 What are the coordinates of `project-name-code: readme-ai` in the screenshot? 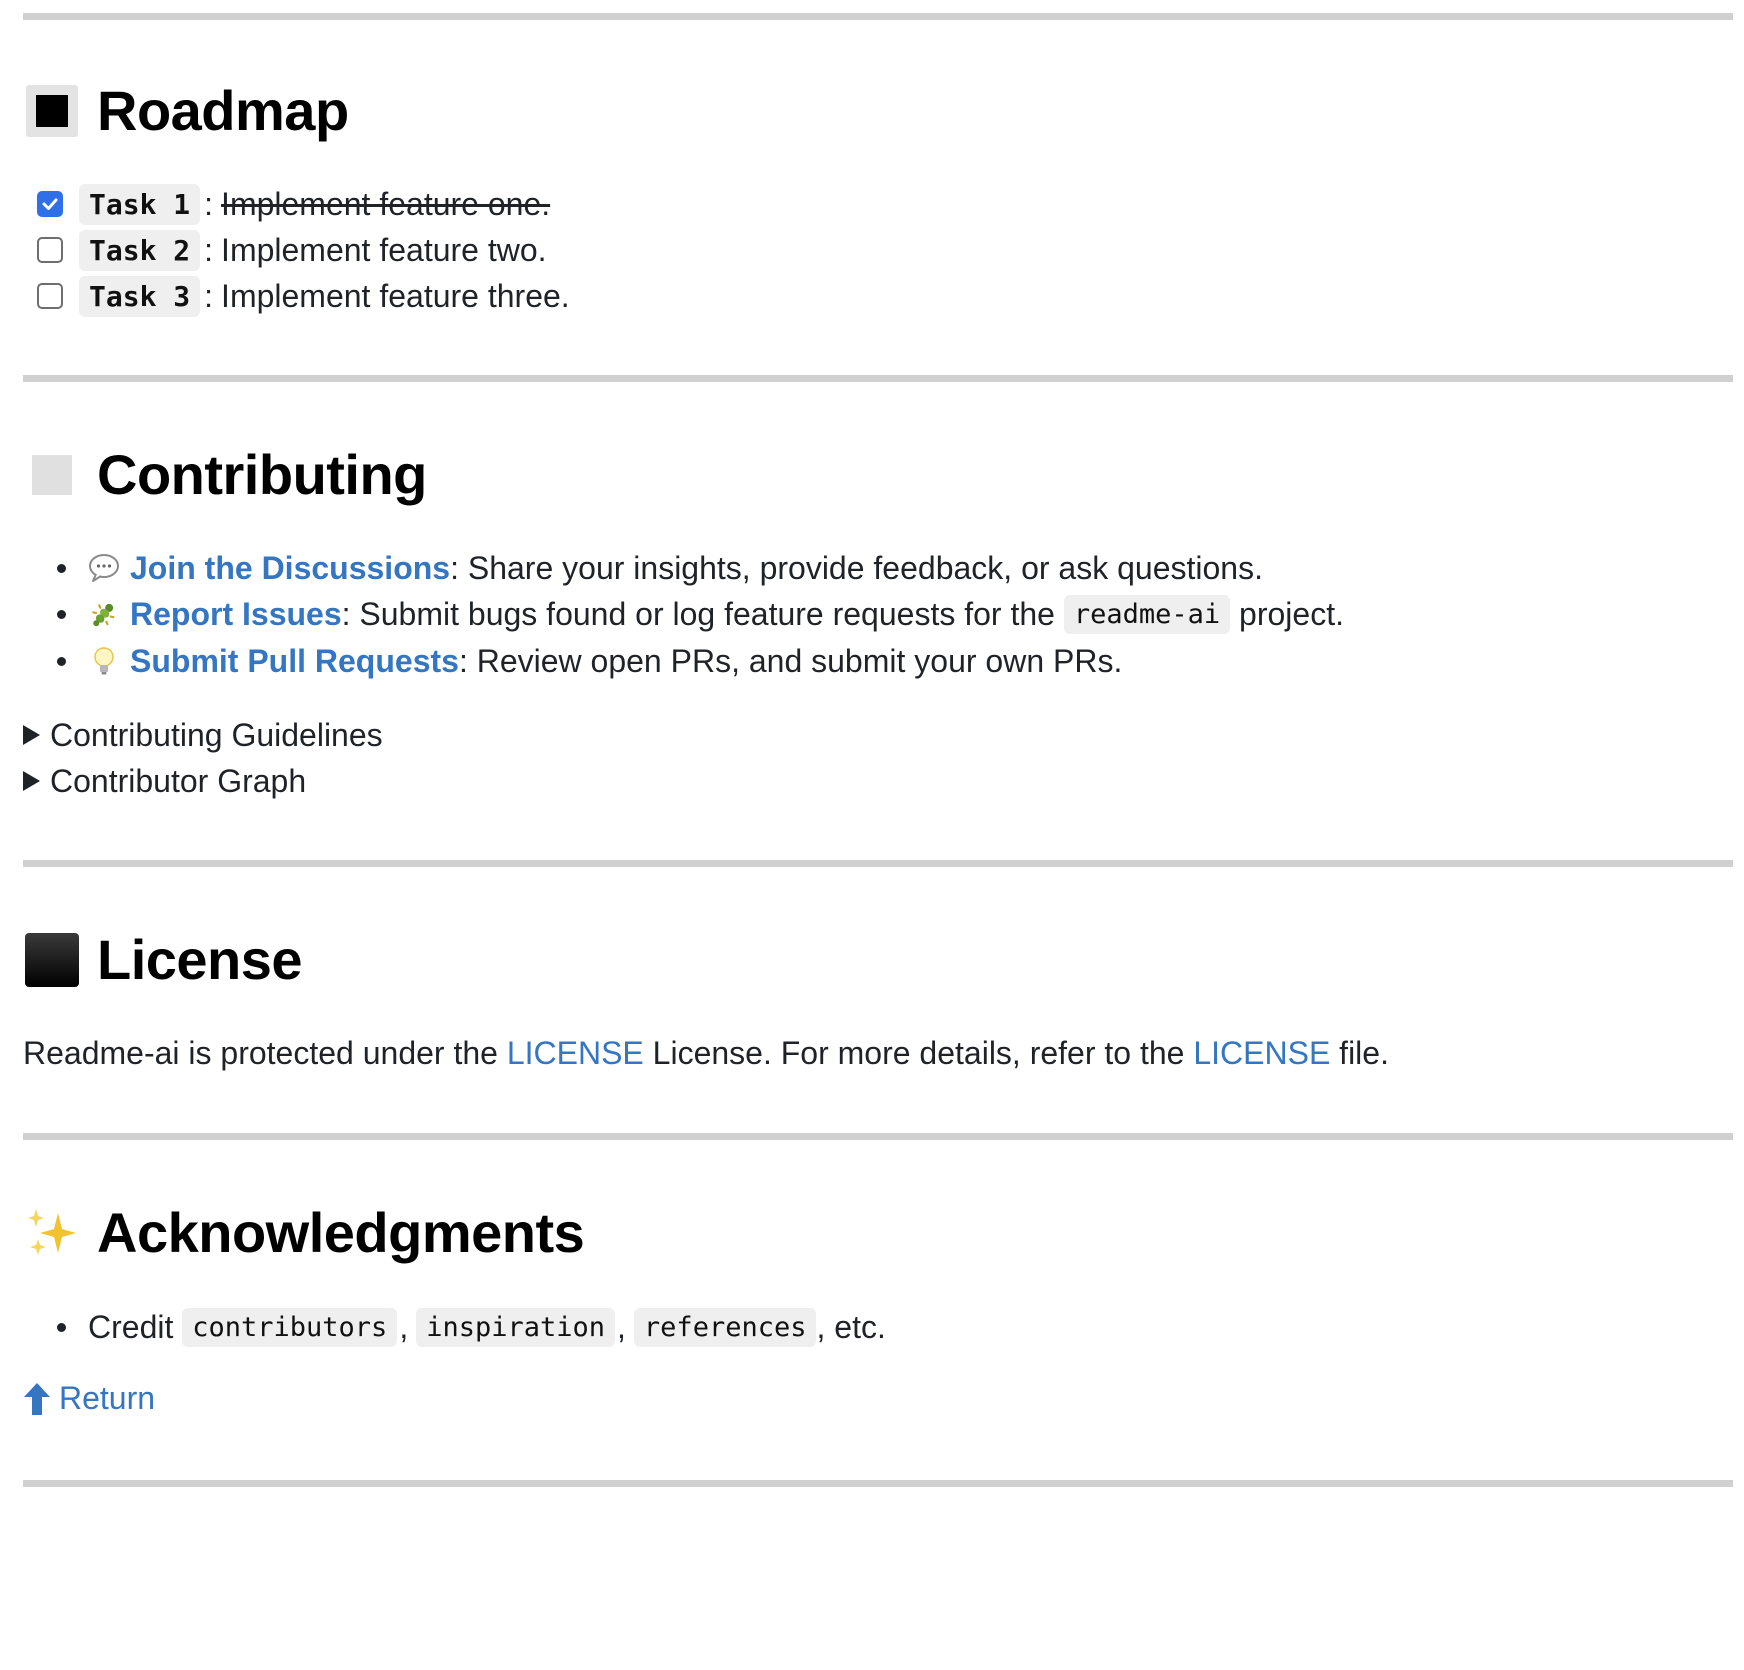 It's located at (1147, 614).